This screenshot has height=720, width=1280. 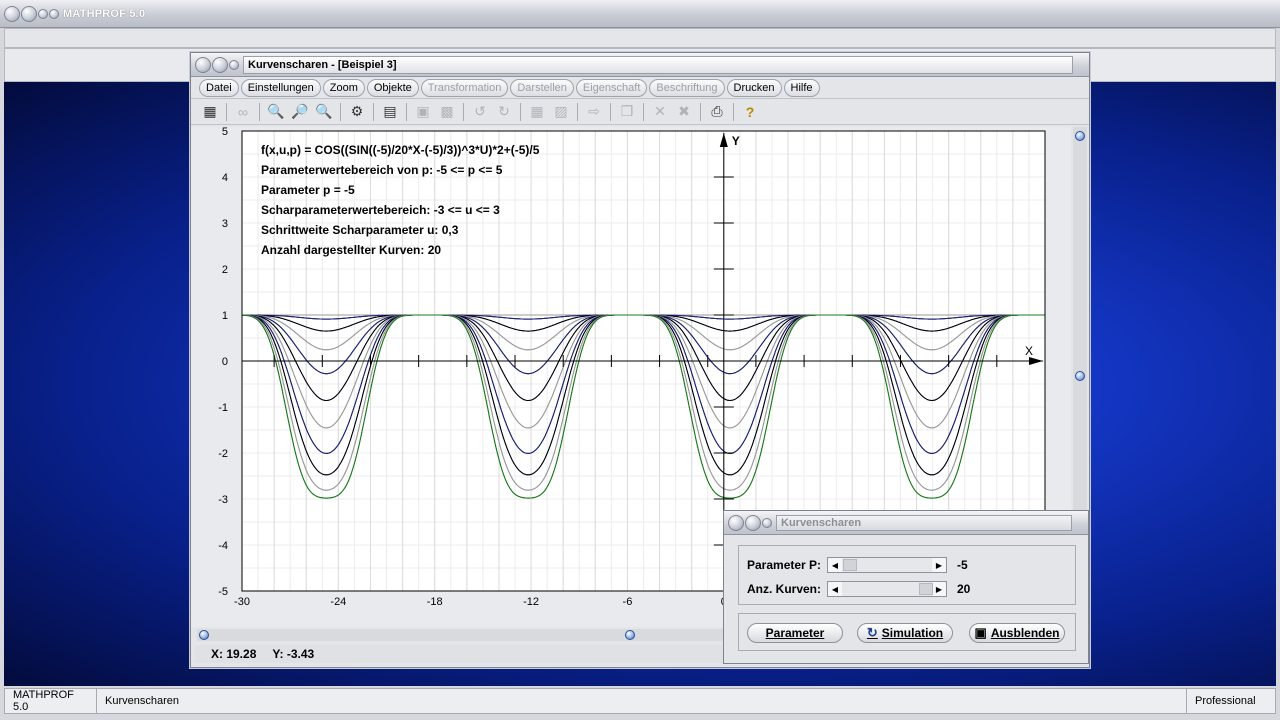 What do you see at coordinates (628, 602) in the screenshot?
I see `x-tick-label: -6` at bounding box center [628, 602].